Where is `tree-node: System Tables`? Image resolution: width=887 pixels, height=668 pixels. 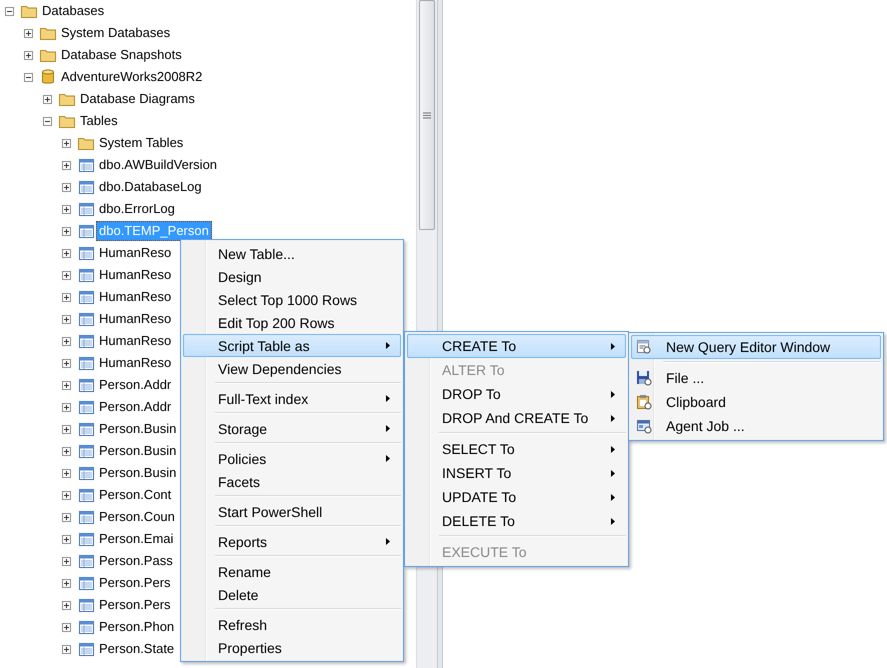 tree-node: System Tables is located at coordinates (141, 143).